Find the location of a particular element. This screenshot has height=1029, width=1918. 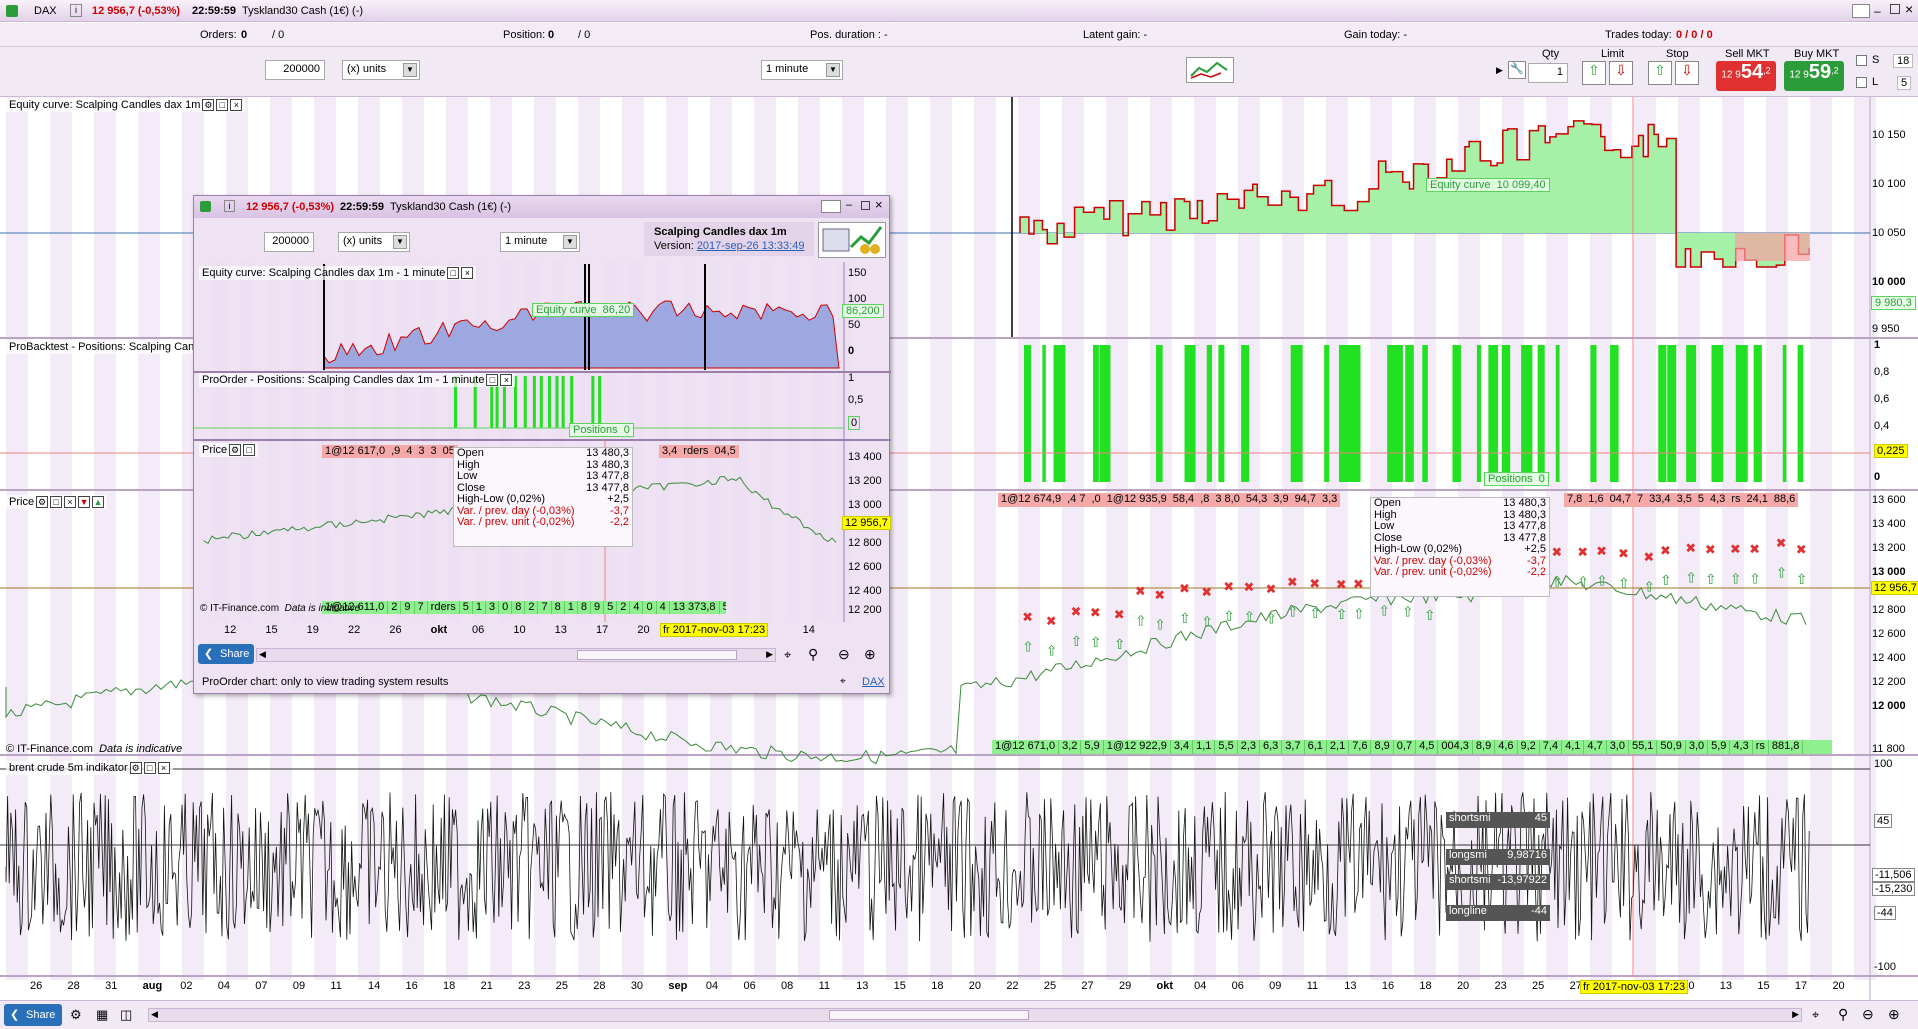

y-tick: 12 200 is located at coordinates (1889, 682).